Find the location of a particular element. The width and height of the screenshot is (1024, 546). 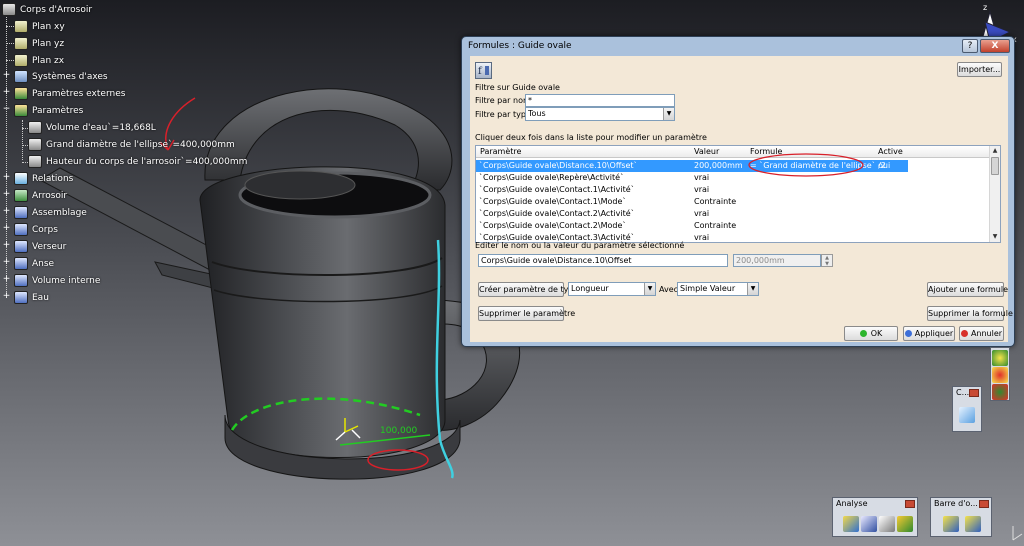

dimension-label: 100,000 is located at coordinates (398, 431).